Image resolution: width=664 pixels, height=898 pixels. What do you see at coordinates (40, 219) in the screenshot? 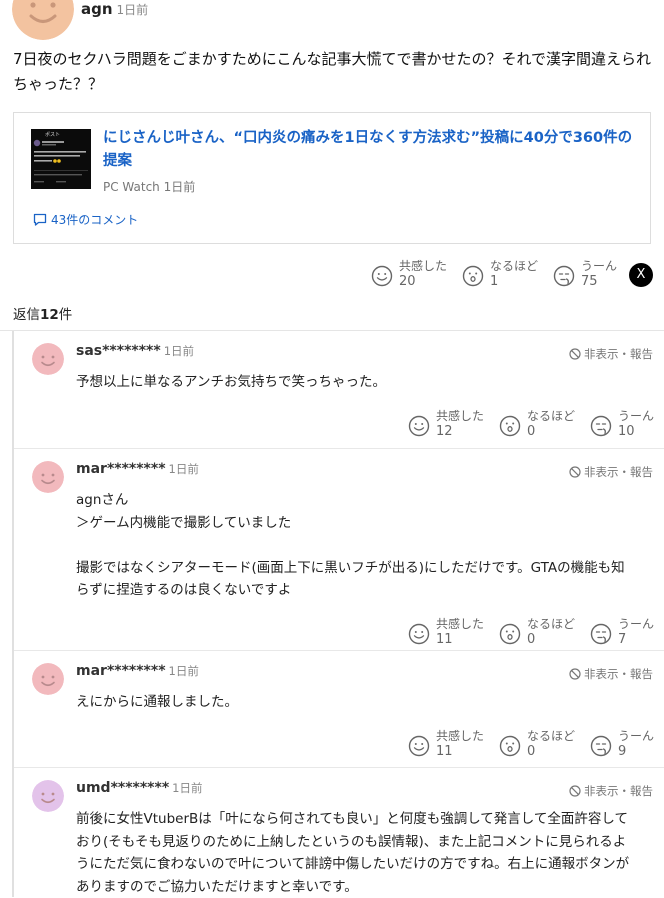
I see `comment-icon` at bounding box center [40, 219].